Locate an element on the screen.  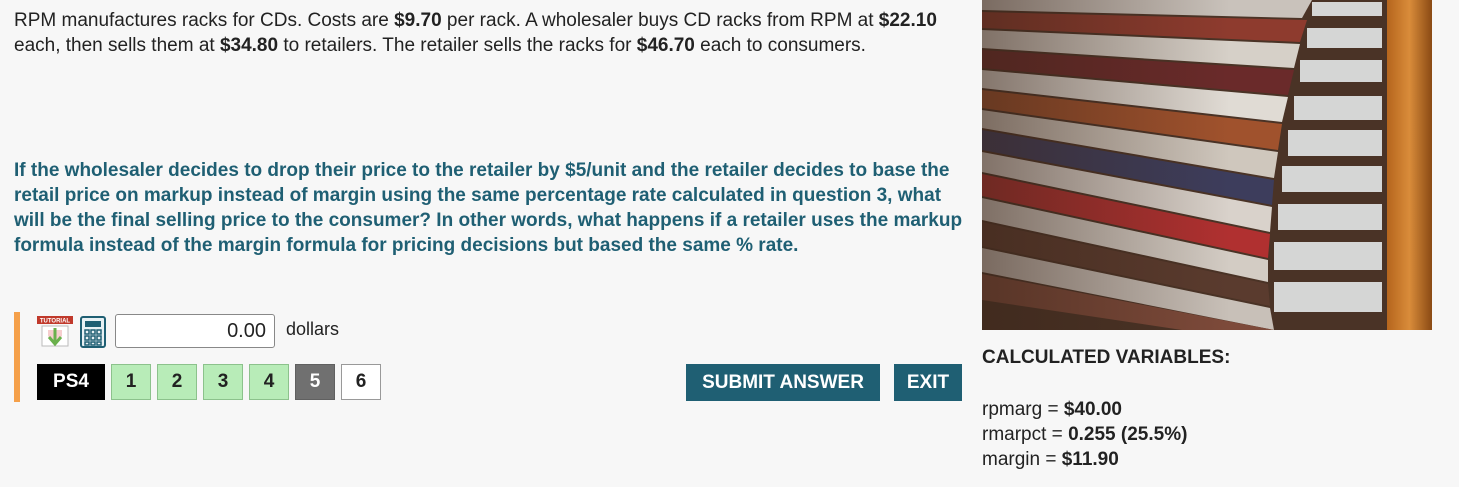
cost-value: $9.70 is located at coordinates (418, 20).